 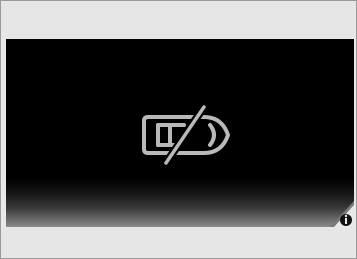 I want to click on info-icon, so click(x=342, y=214).